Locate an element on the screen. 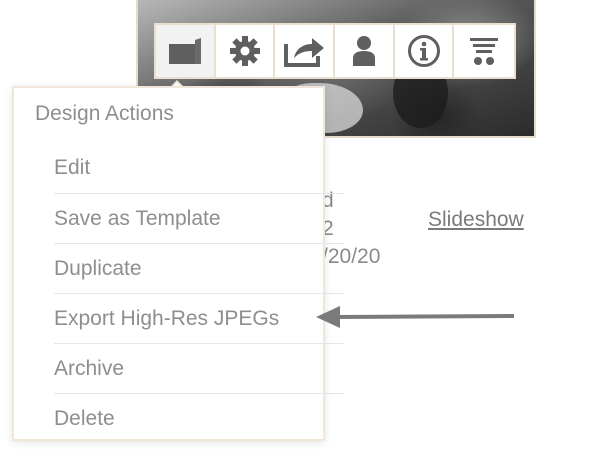 The image size is (603, 458). info-icon is located at coordinates (423, 51).